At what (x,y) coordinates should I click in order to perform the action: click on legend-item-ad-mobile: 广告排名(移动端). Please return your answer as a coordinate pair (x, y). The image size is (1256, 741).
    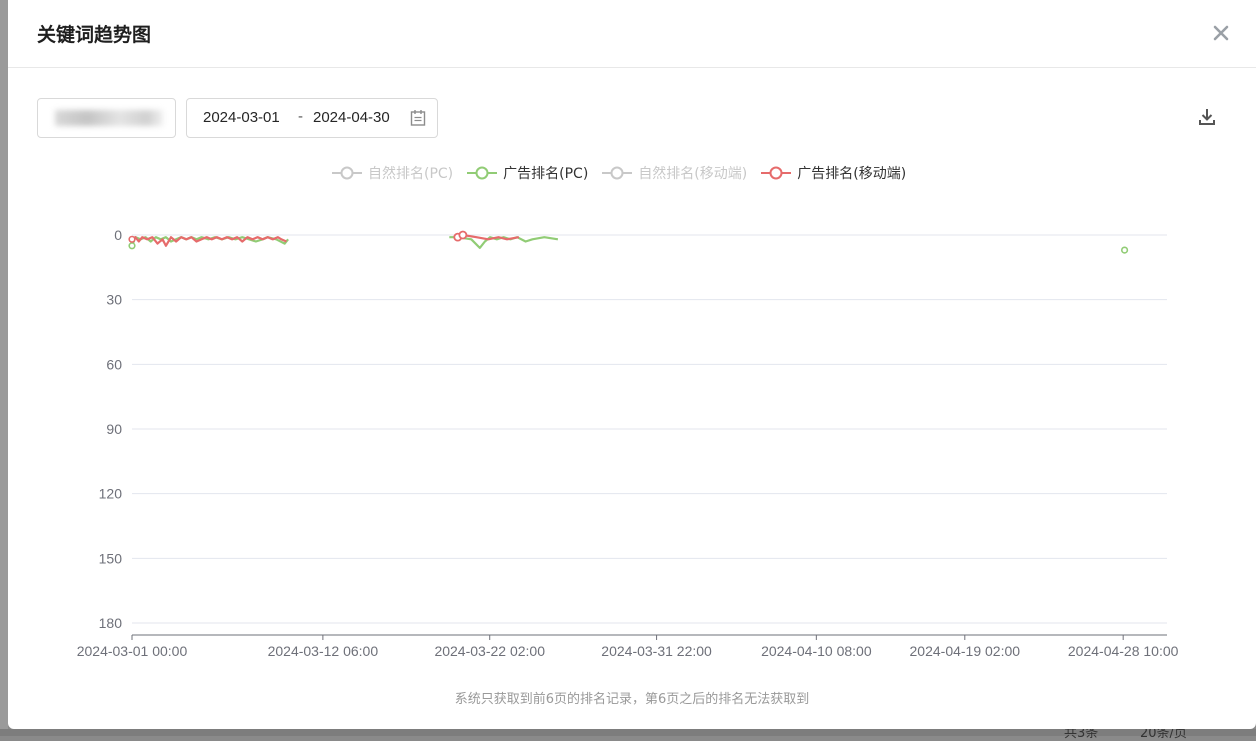
    Looking at the image, I should click on (833, 173).